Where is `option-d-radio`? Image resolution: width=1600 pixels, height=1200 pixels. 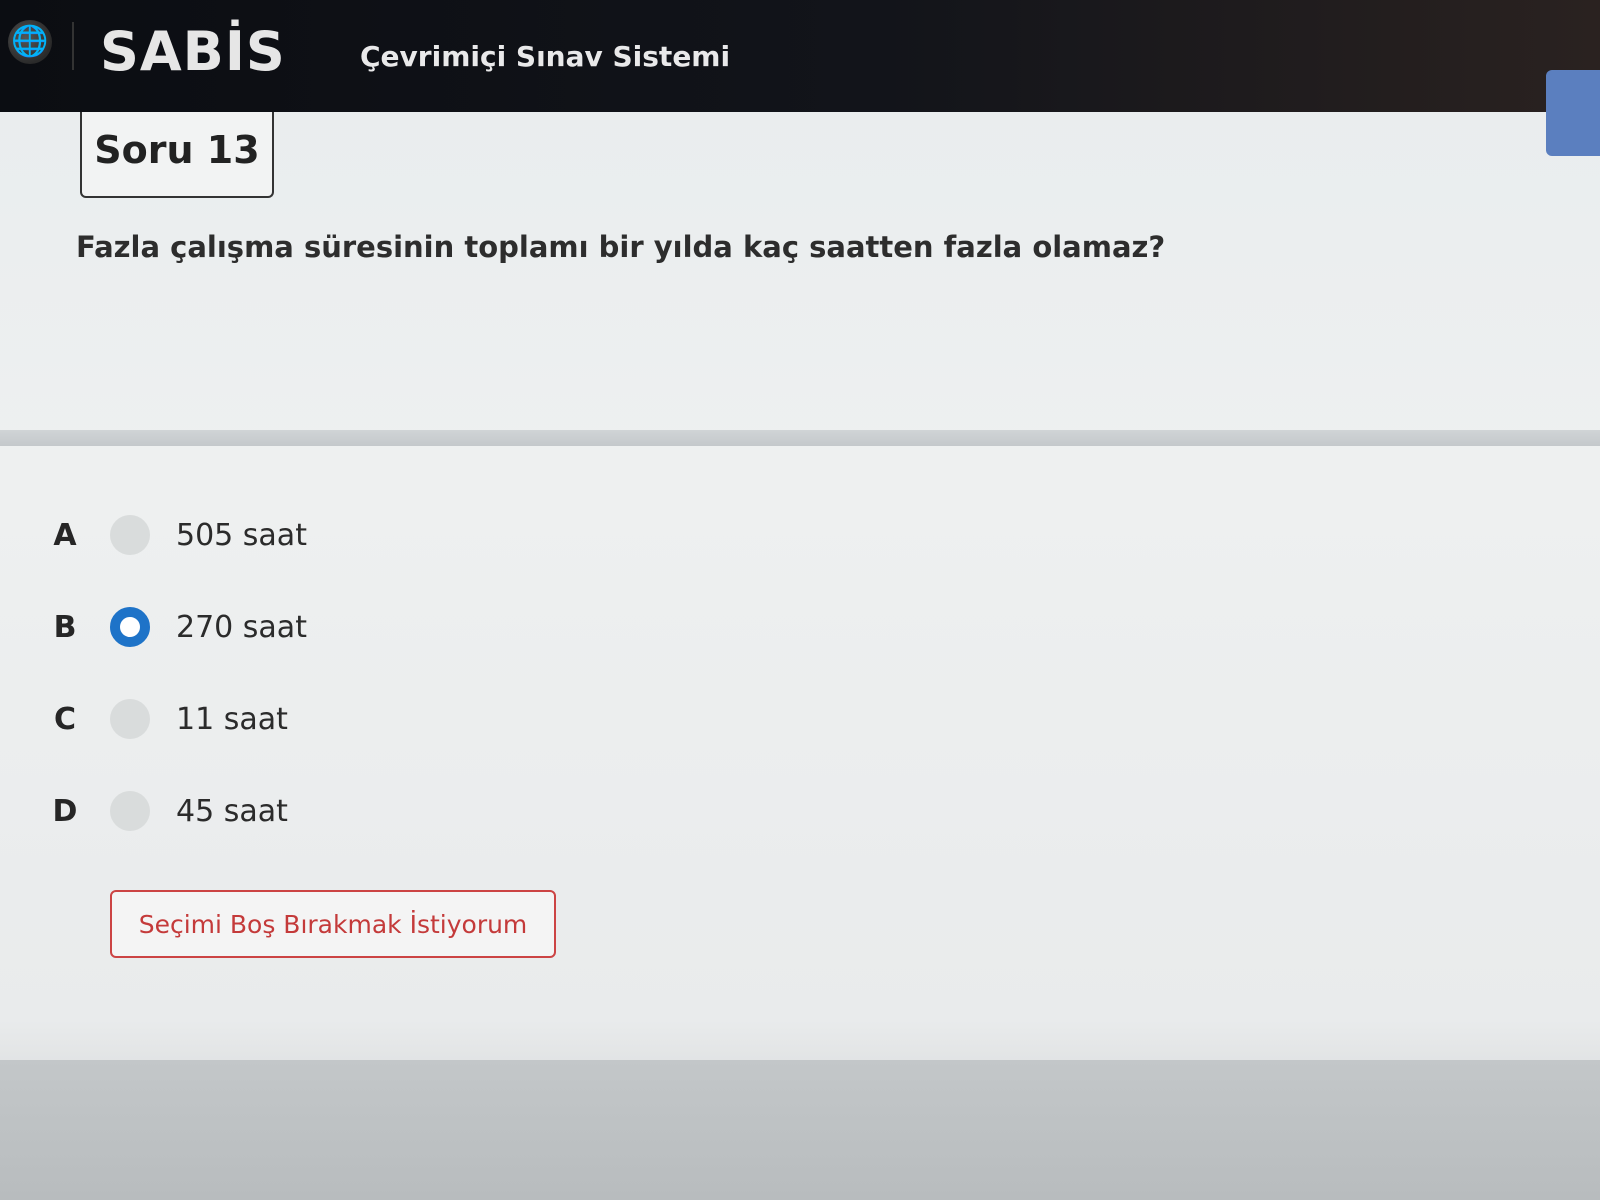 option-d-radio is located at coordinates (130, 811).